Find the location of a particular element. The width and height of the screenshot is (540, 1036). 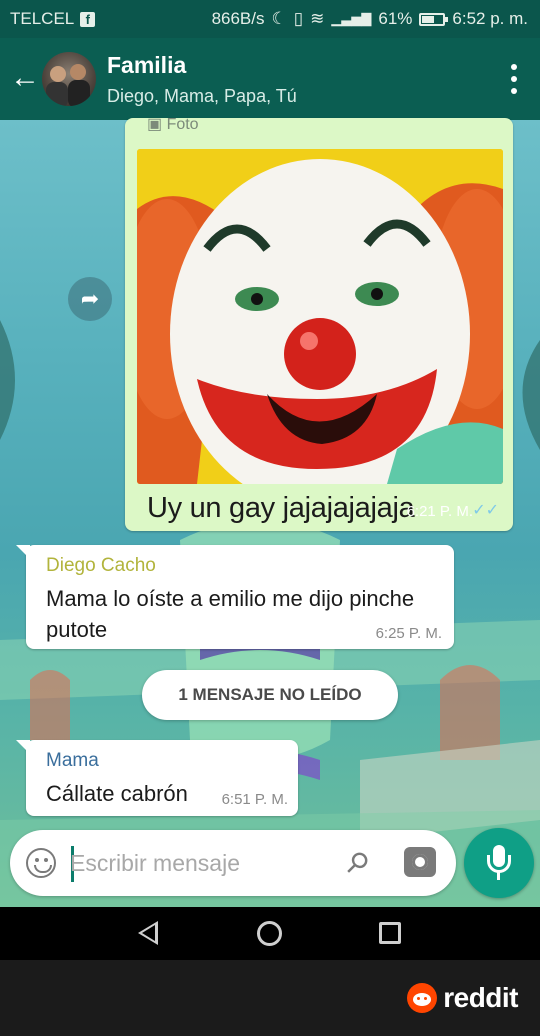

message-text: Cállate cabrón is located at coordinates (117, 793).